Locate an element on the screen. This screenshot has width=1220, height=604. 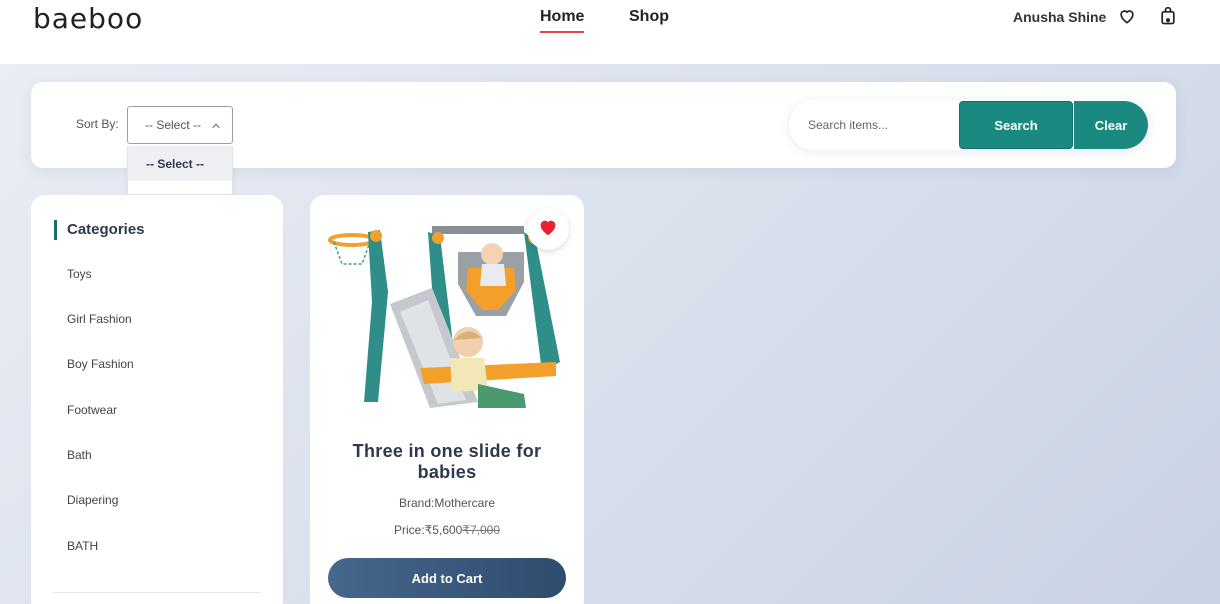
category-diapering: Diapering is located at coordinates (92, 500).